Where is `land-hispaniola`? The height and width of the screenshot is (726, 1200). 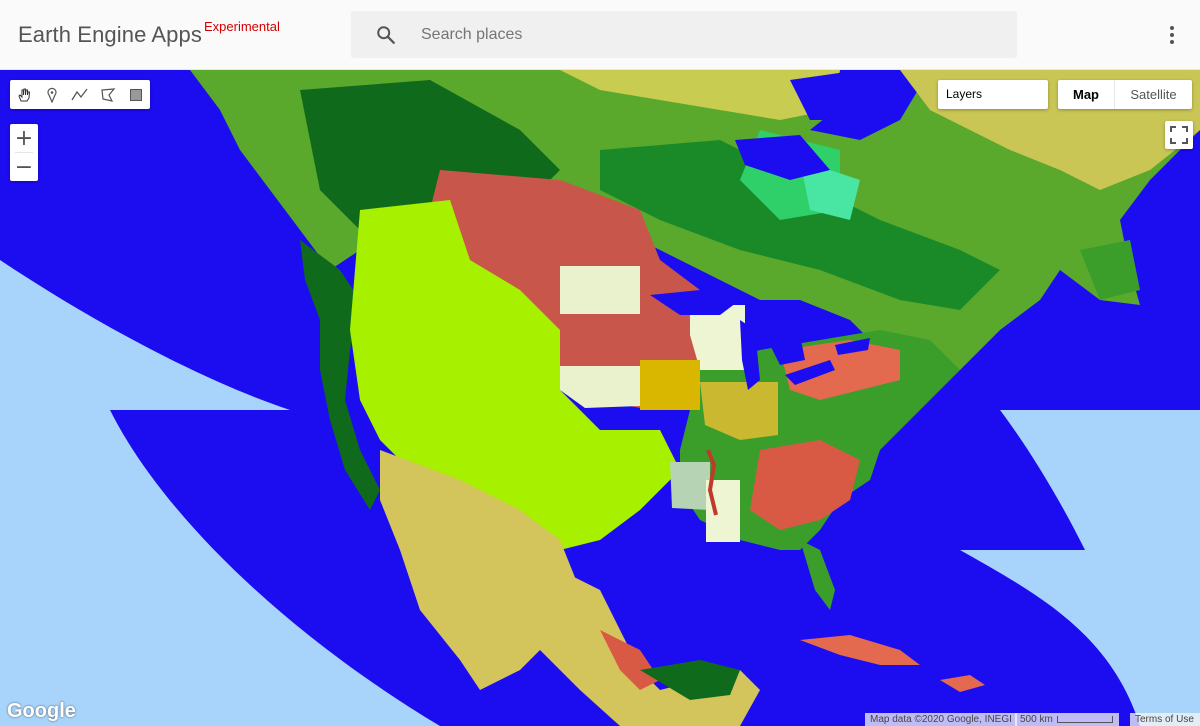
land-hispaniola is located at coordinates (962, 683).